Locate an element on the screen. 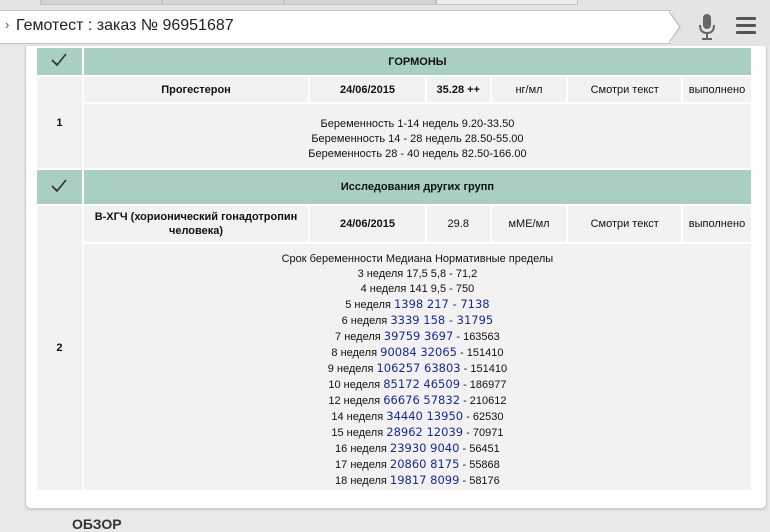  test-unit: нг/мл is located at coordinates (529, 89).